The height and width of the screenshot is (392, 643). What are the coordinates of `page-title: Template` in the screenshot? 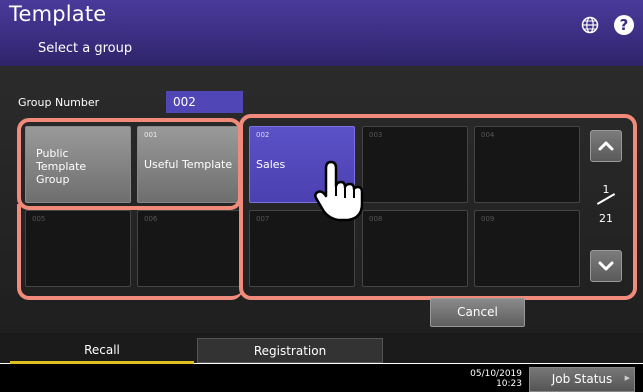 It's located at (58, 14).